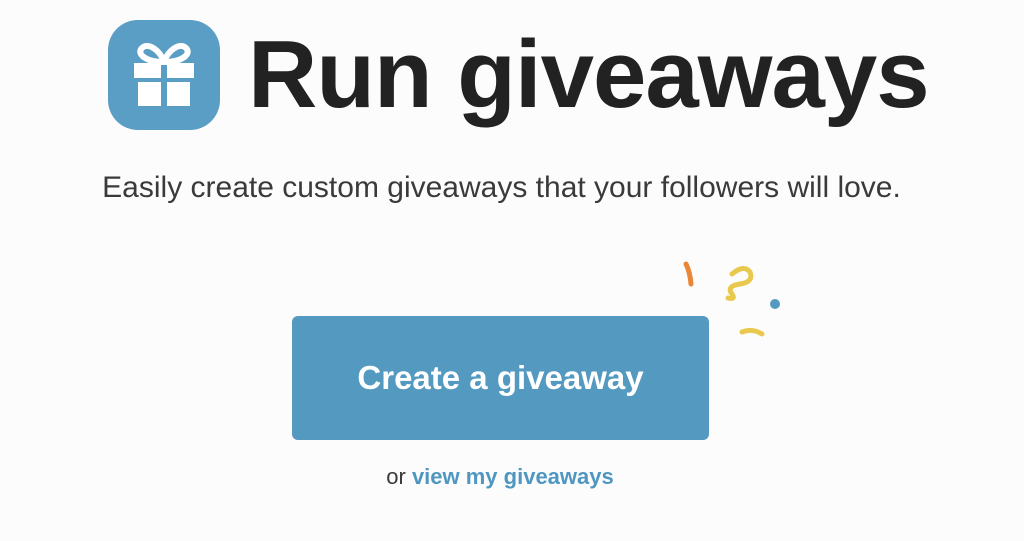 This screenshot has height=541, width=1024. Describe the element at coordinates (589, 74) in the screenshot. I see `page-title: Run giveaways` at that location.